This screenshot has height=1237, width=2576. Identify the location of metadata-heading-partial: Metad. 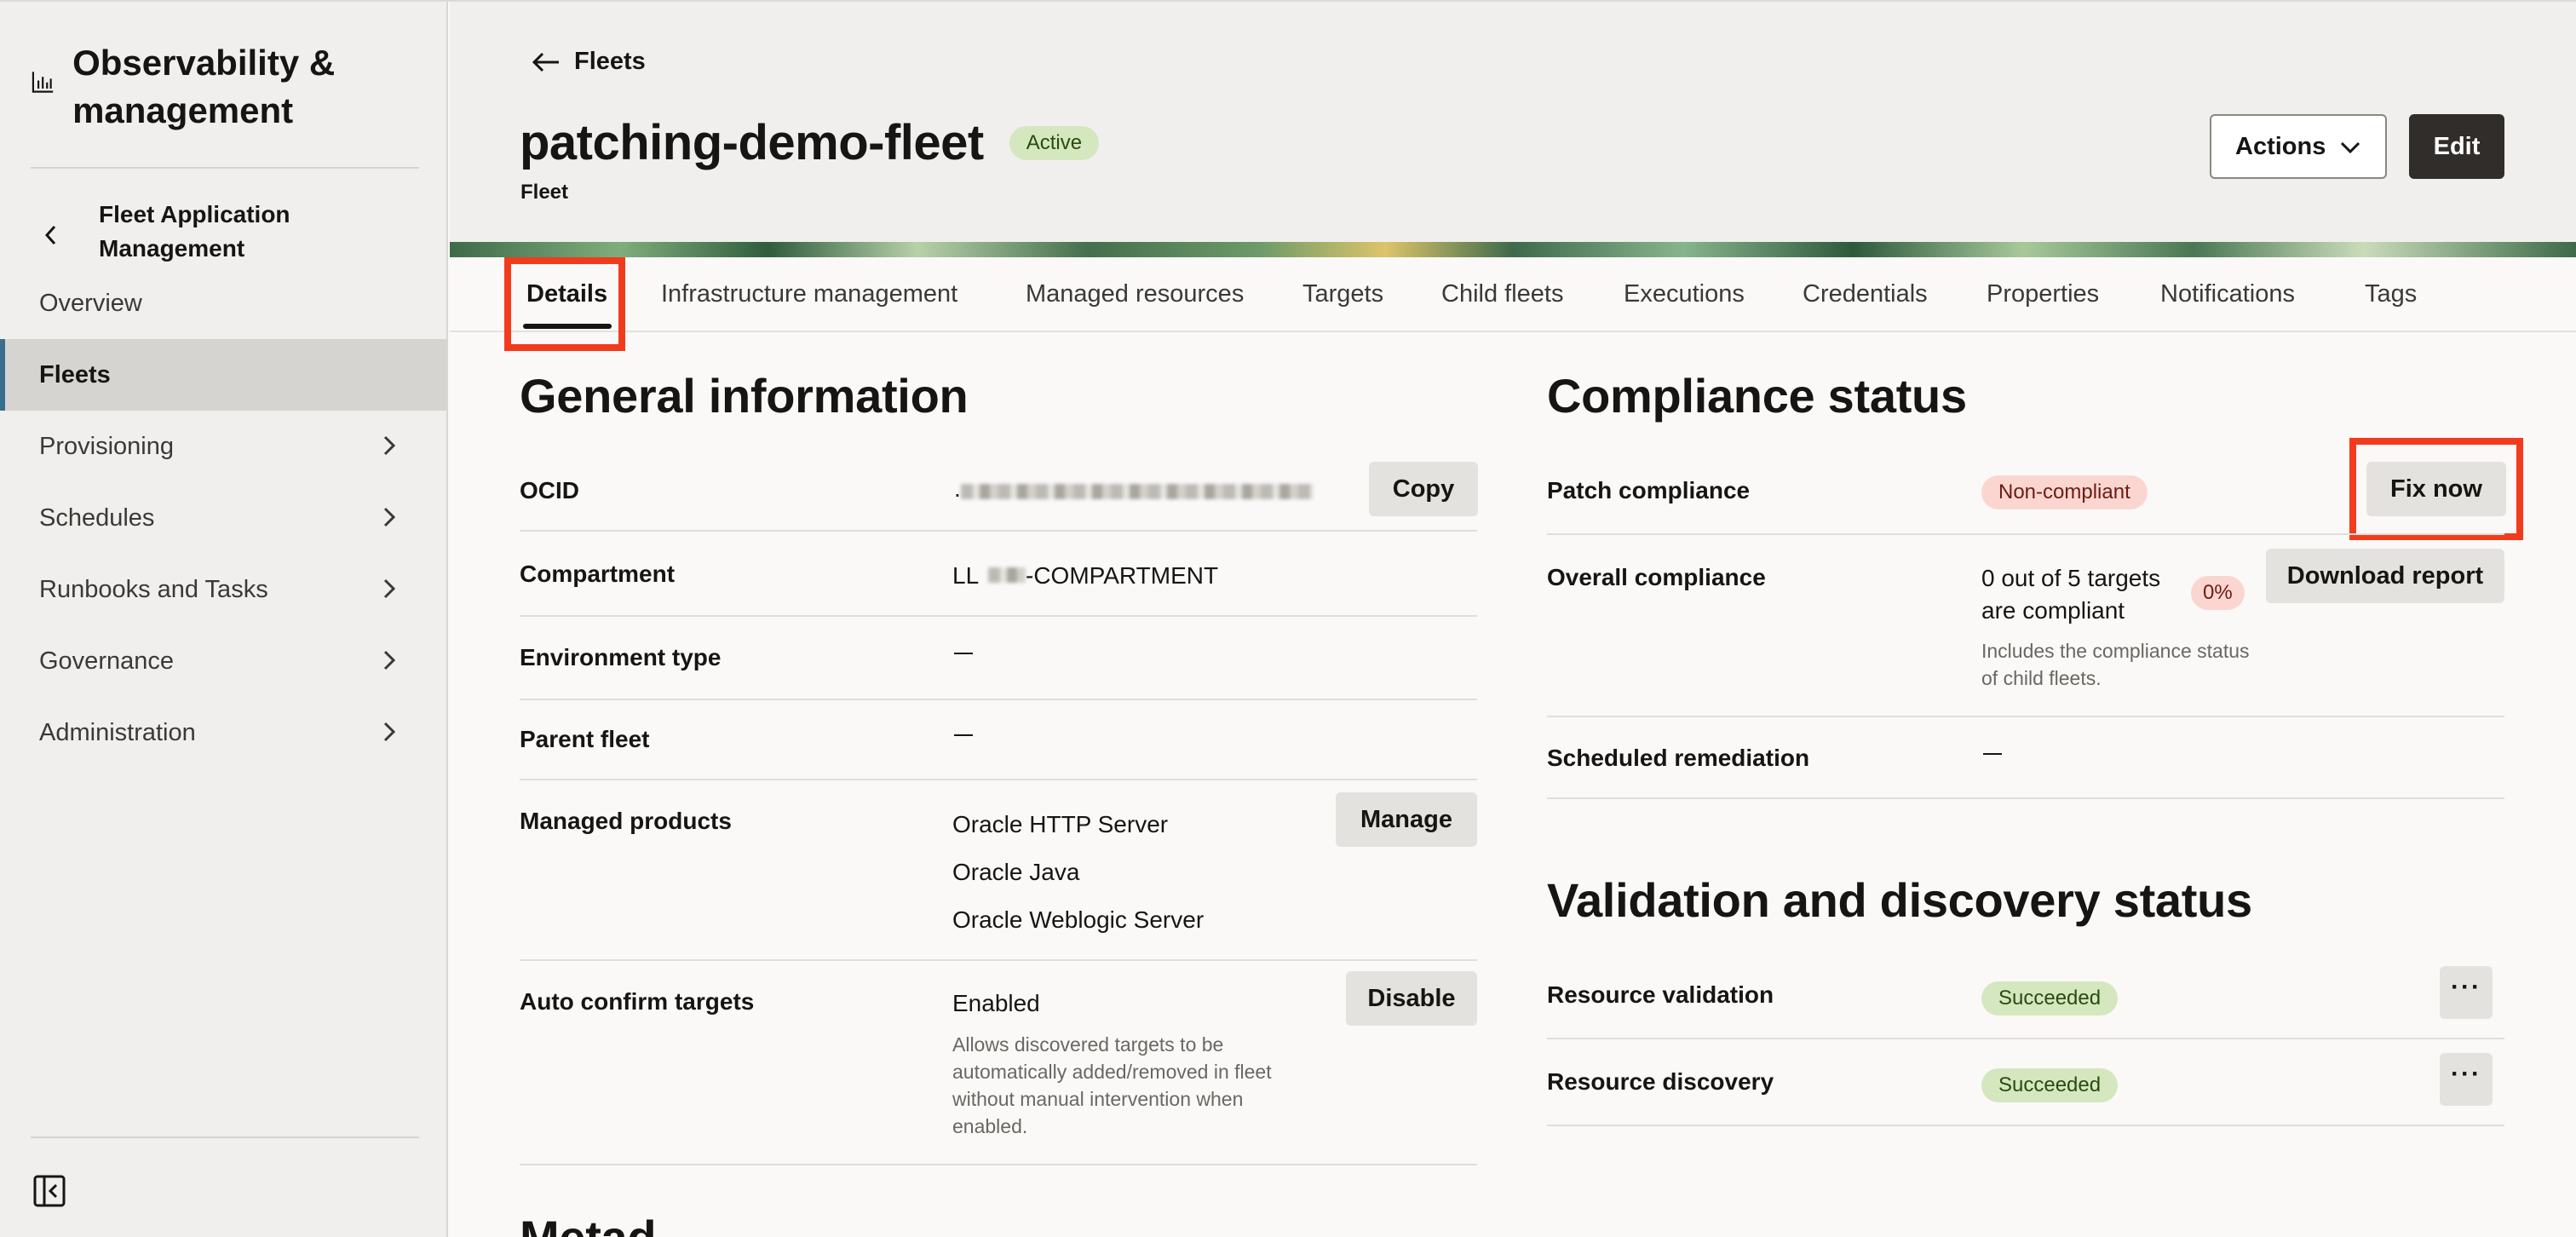
(589, 1223).